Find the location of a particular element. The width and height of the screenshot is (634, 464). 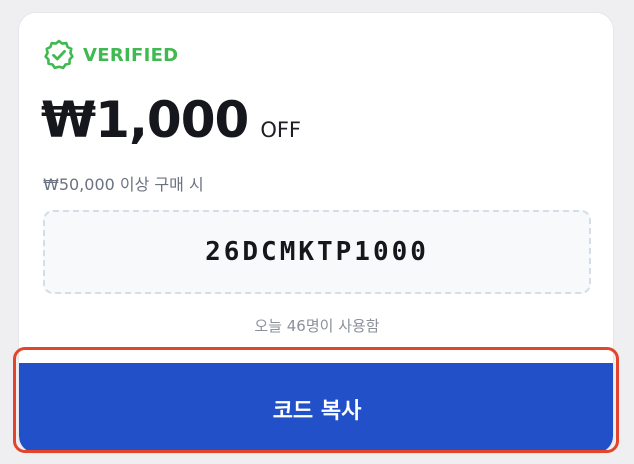

coupon-code: 26DCMKTP1000 is located at coordinates (317, 252).